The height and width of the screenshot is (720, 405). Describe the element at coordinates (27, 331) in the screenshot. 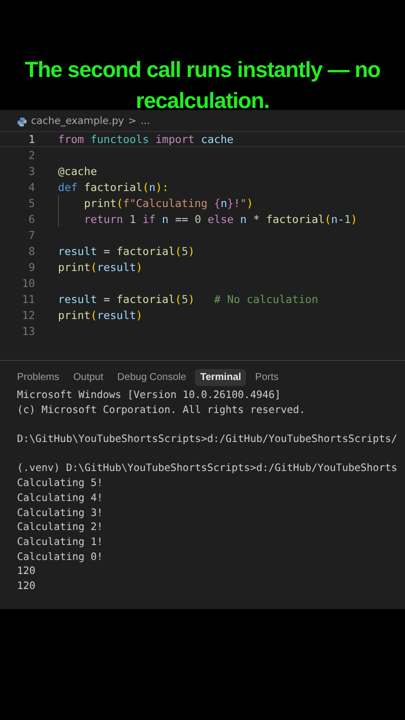

I see `line-number: 13` at that location.